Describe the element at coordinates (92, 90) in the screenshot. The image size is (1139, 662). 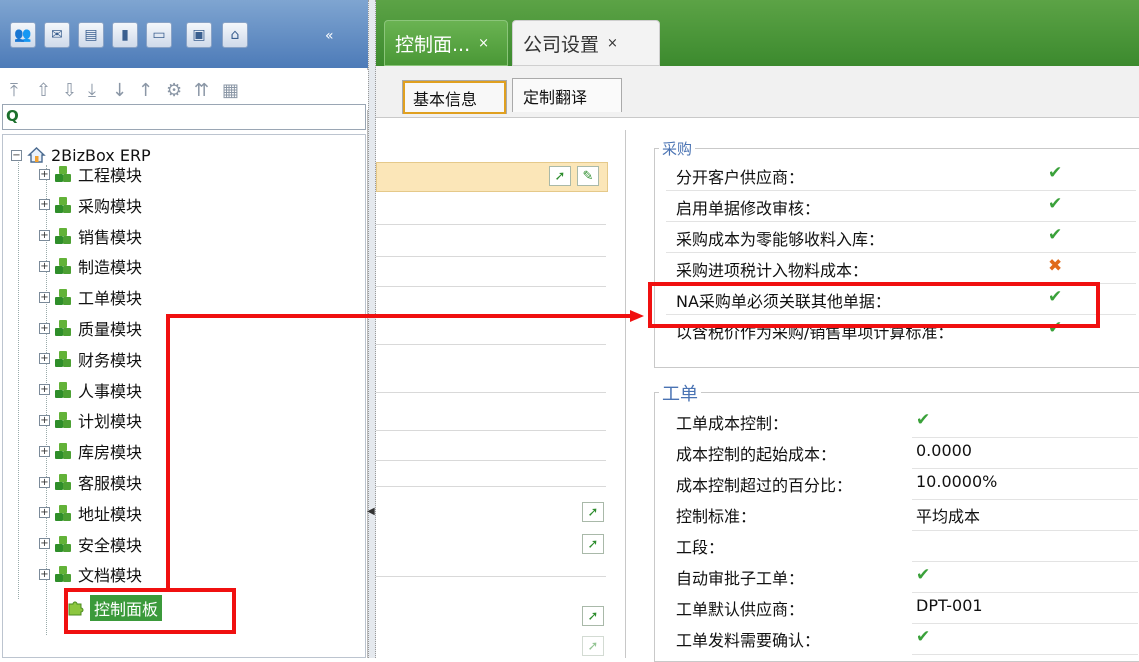
I see `move-bottom-icon: ⤓` at that location.